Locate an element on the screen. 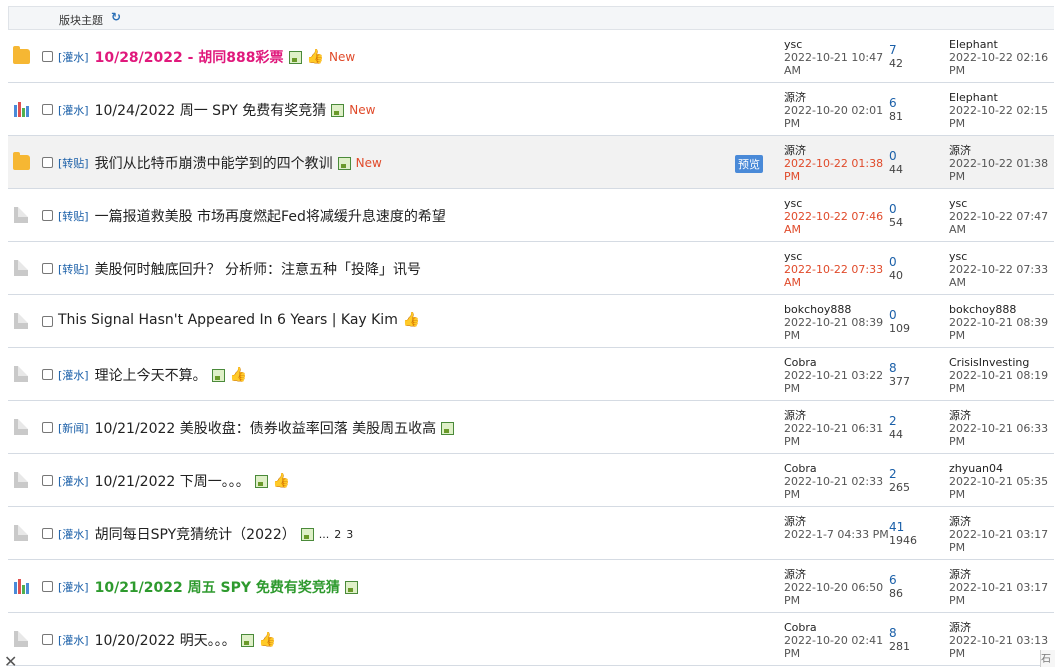  reply-count: 41 is located at coordinates (903, 527).